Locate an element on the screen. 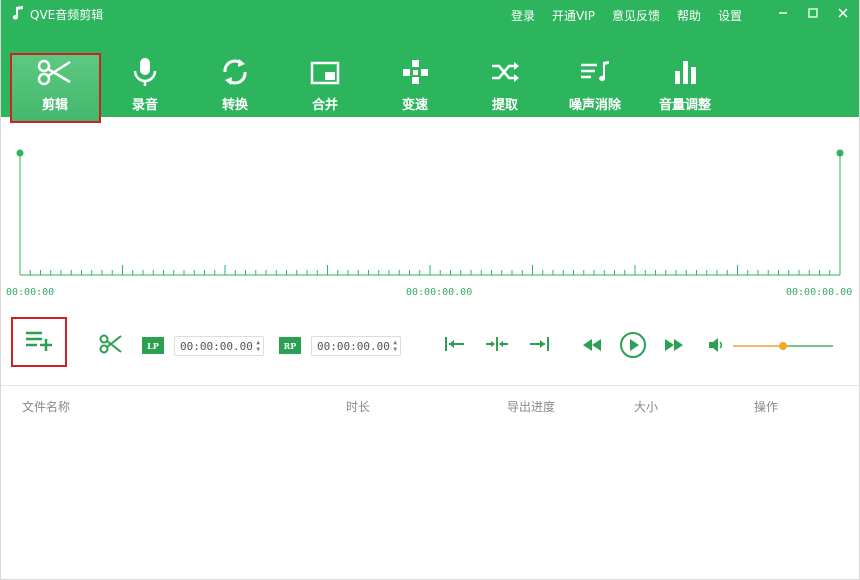 This screenshot has height=580, width=860. tab-extract: 提取 is located at coordinates (505, 88).